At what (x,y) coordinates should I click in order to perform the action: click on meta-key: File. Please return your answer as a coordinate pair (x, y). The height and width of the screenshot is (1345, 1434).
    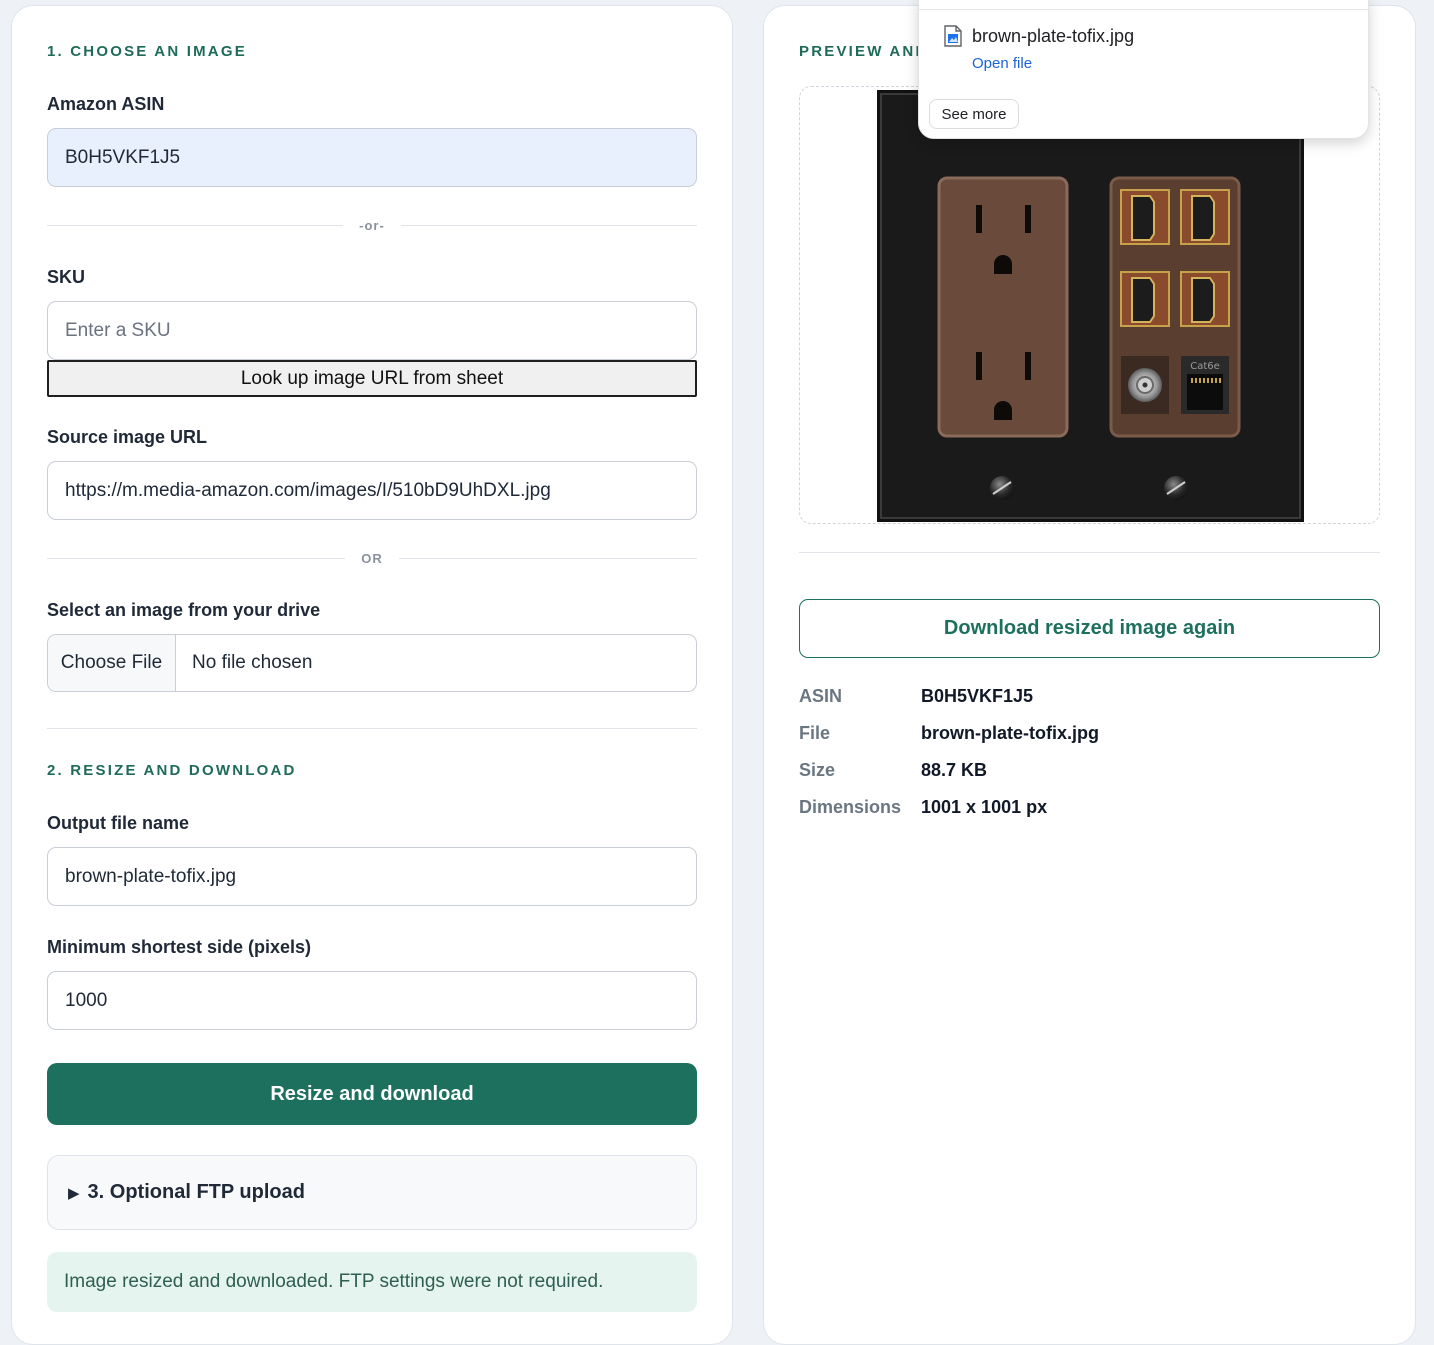
    Looking at the image, I should click on (815, 733).